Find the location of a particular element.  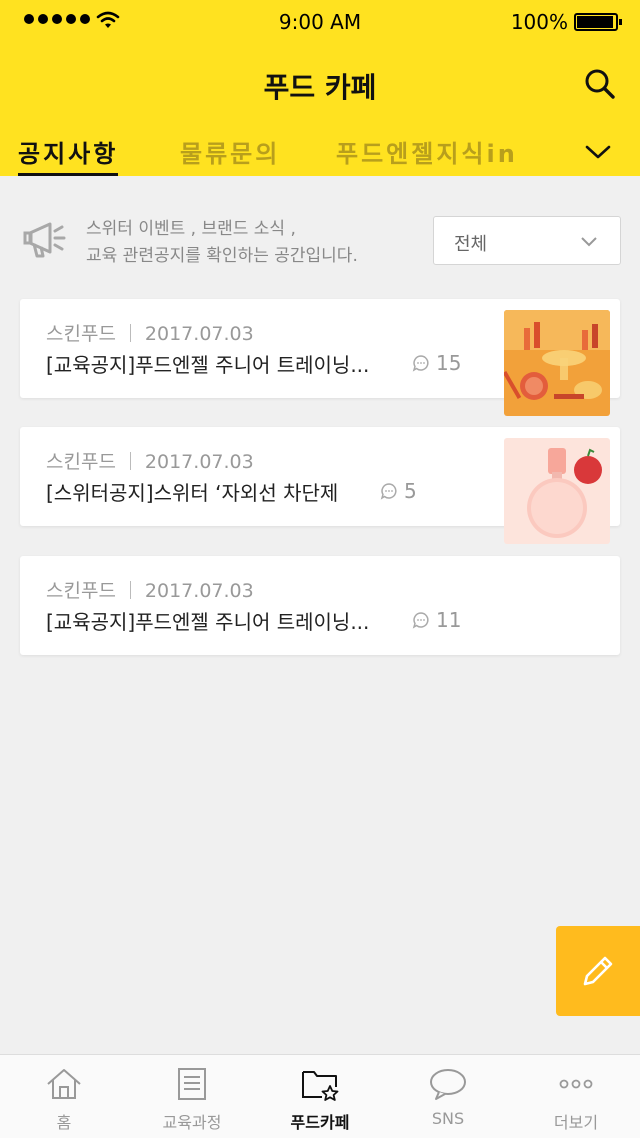

status-bar: 9:00 AM 100% is located at coordinates (320, 22).